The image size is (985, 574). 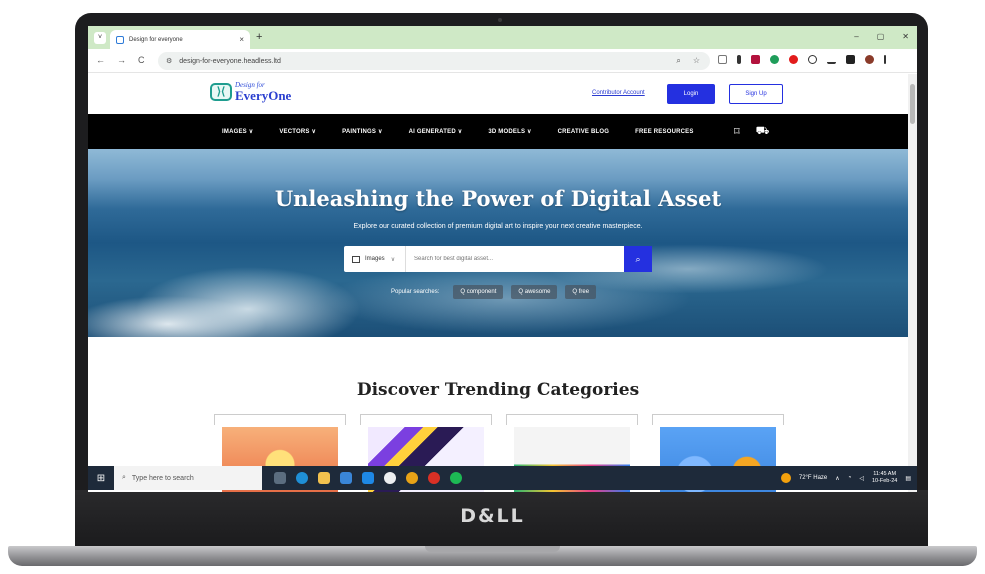 I want to click on laptop-brand-logo: D&LL, so click(x=492, y=516).